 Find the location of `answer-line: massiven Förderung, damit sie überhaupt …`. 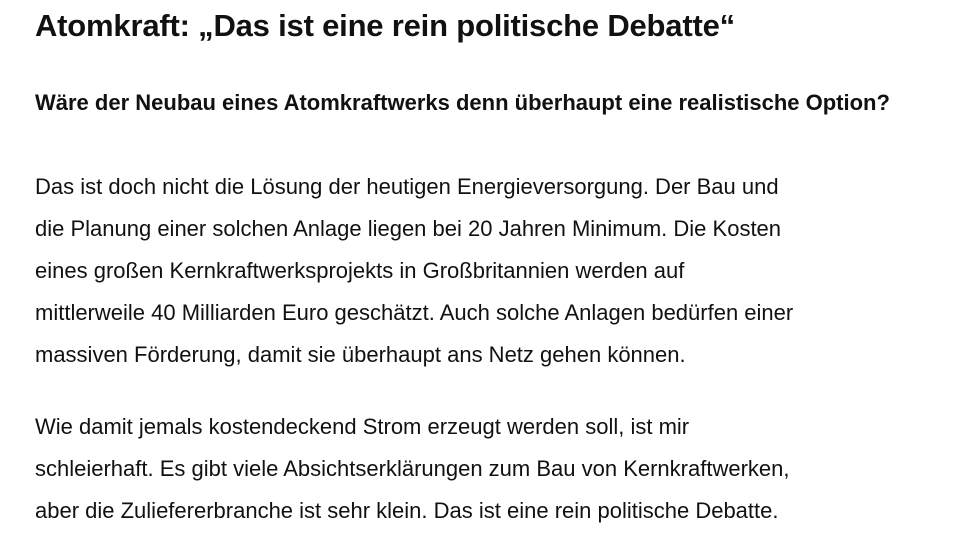

answer-line: massiven Förderung, damit sie überhaupt … is located at coordinates (360, 354).